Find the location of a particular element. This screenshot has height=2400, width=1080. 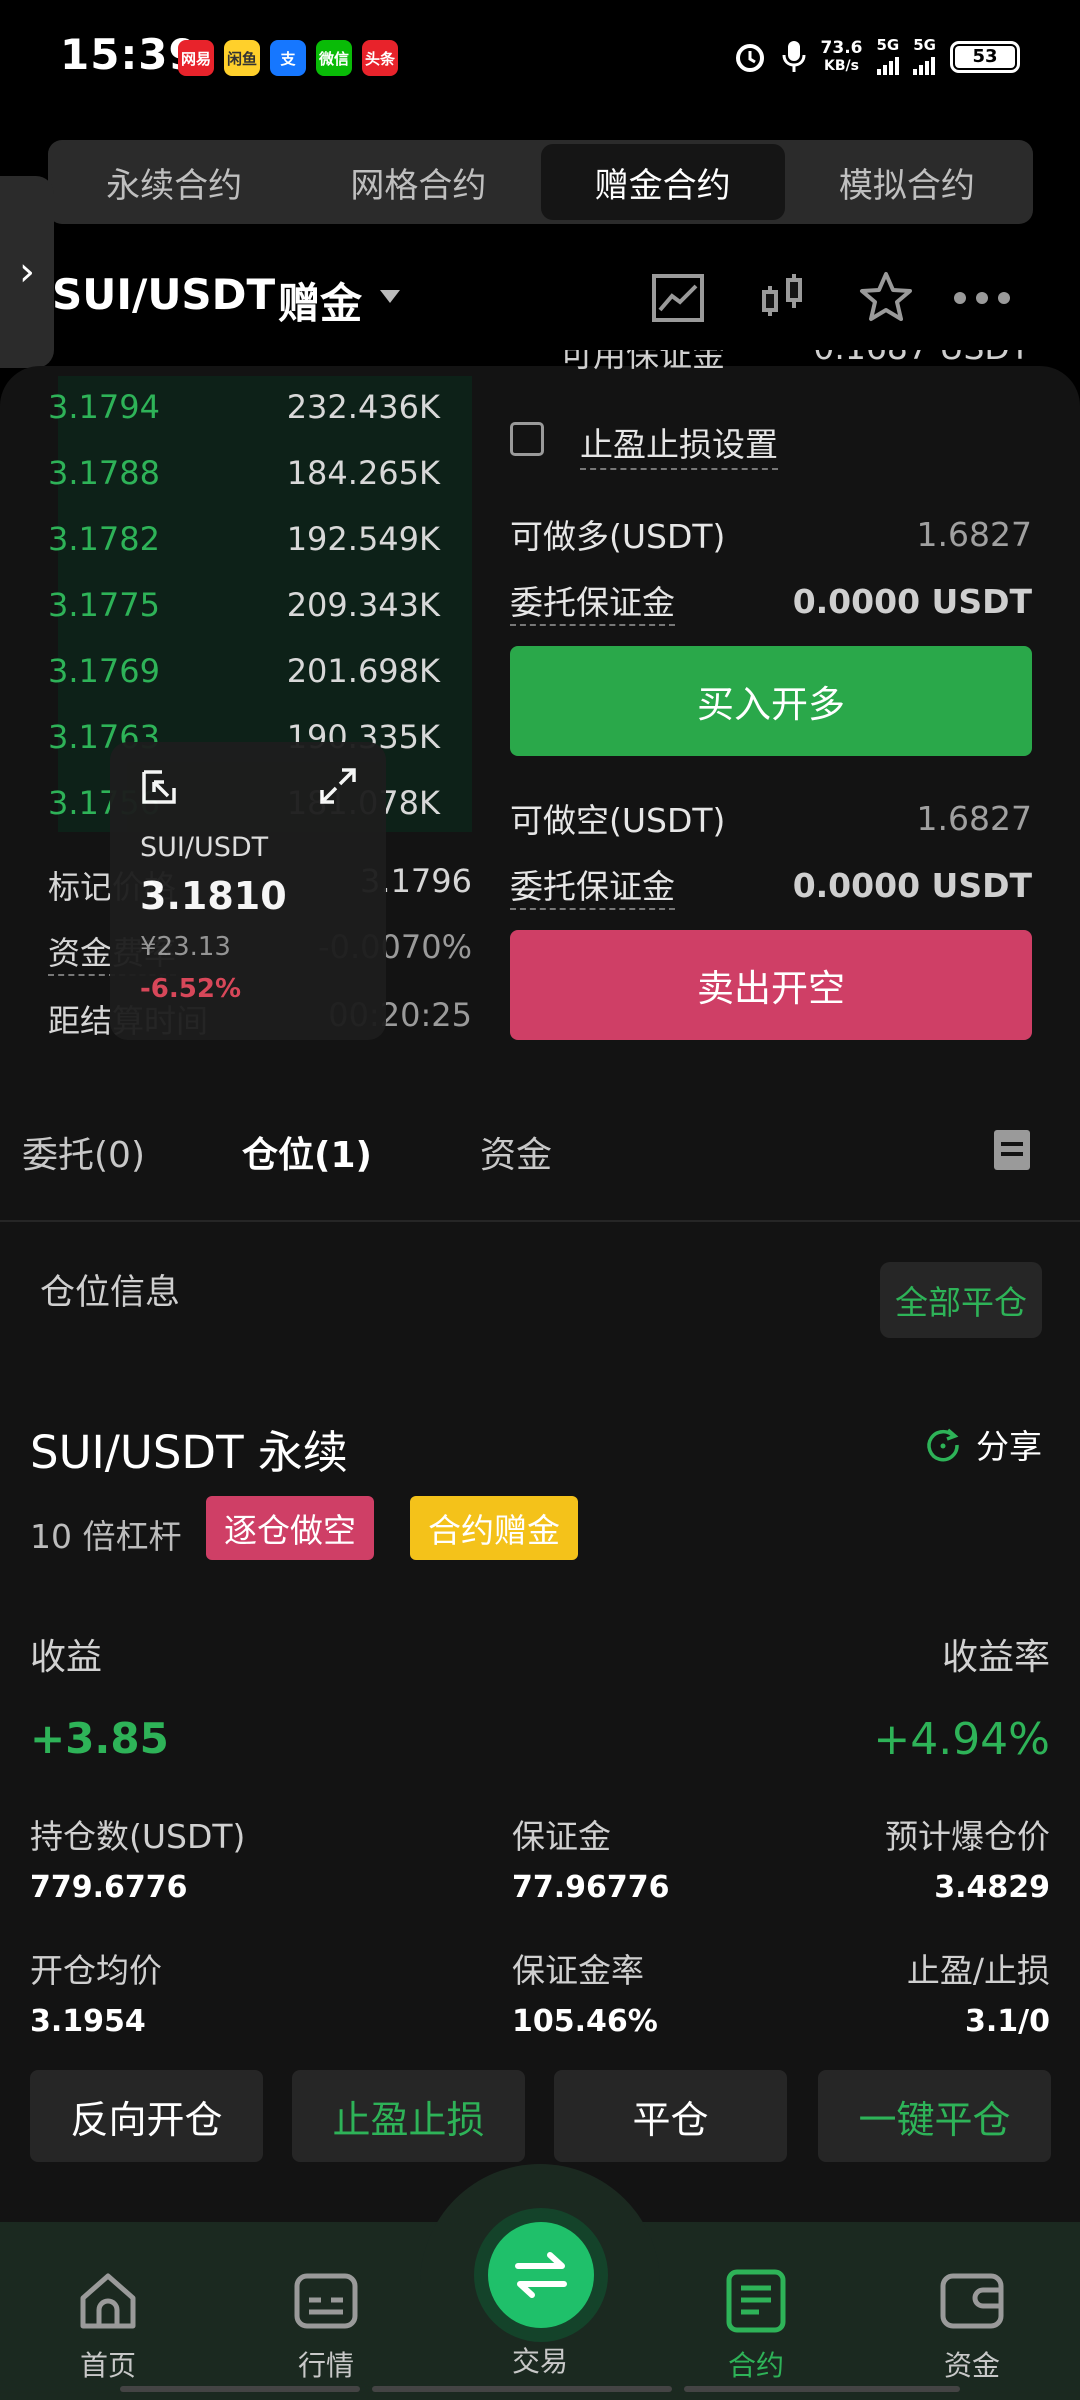

contract-icon is located at coordinates (756, 2301).